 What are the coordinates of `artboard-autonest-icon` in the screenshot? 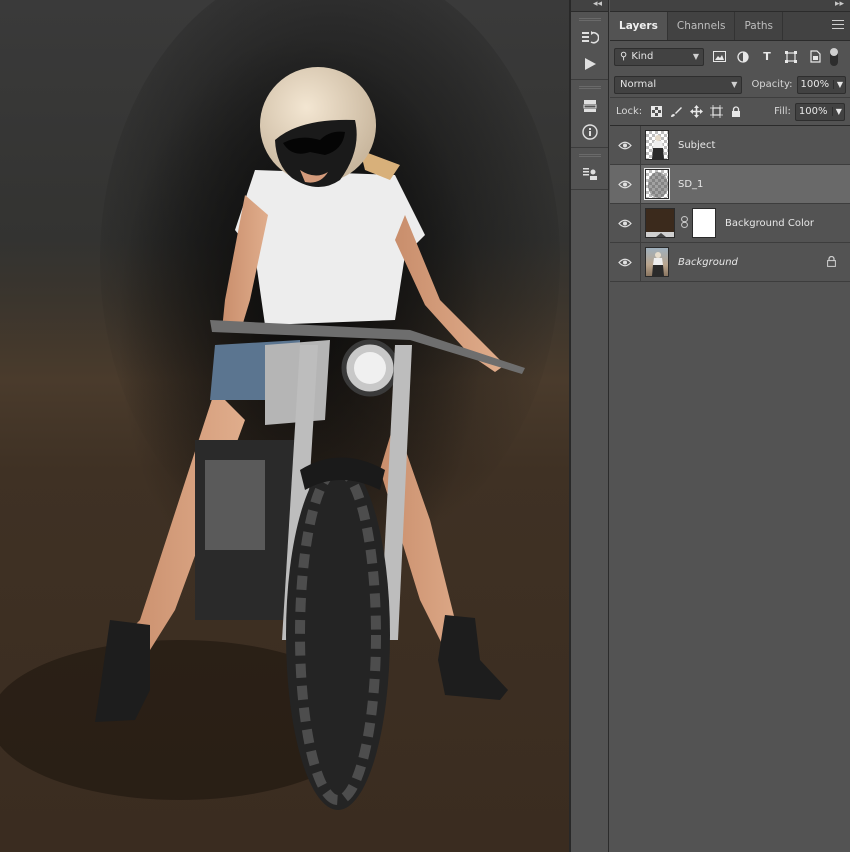 It's located at (716, 112).